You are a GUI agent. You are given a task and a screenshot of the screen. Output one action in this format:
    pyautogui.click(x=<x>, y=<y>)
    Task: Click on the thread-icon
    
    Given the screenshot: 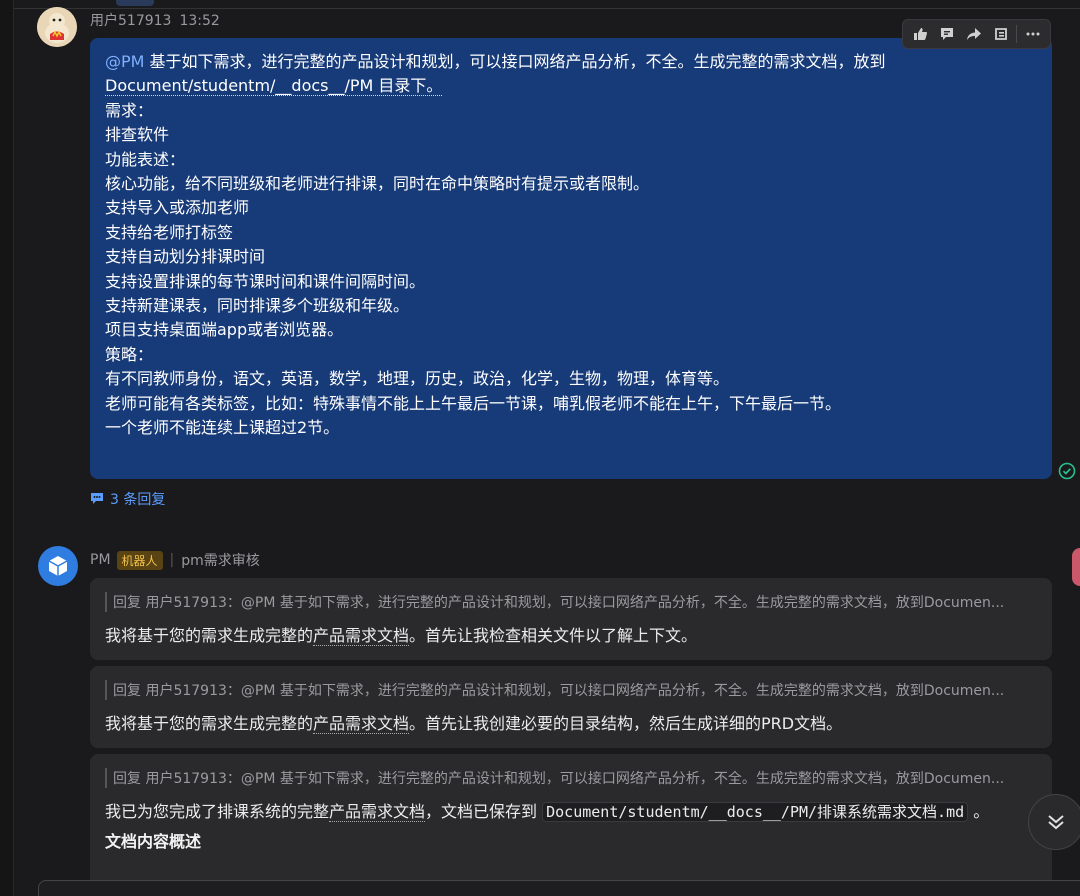 What is the action you would take?
    pyautogui.click(x=97, y=498)
    